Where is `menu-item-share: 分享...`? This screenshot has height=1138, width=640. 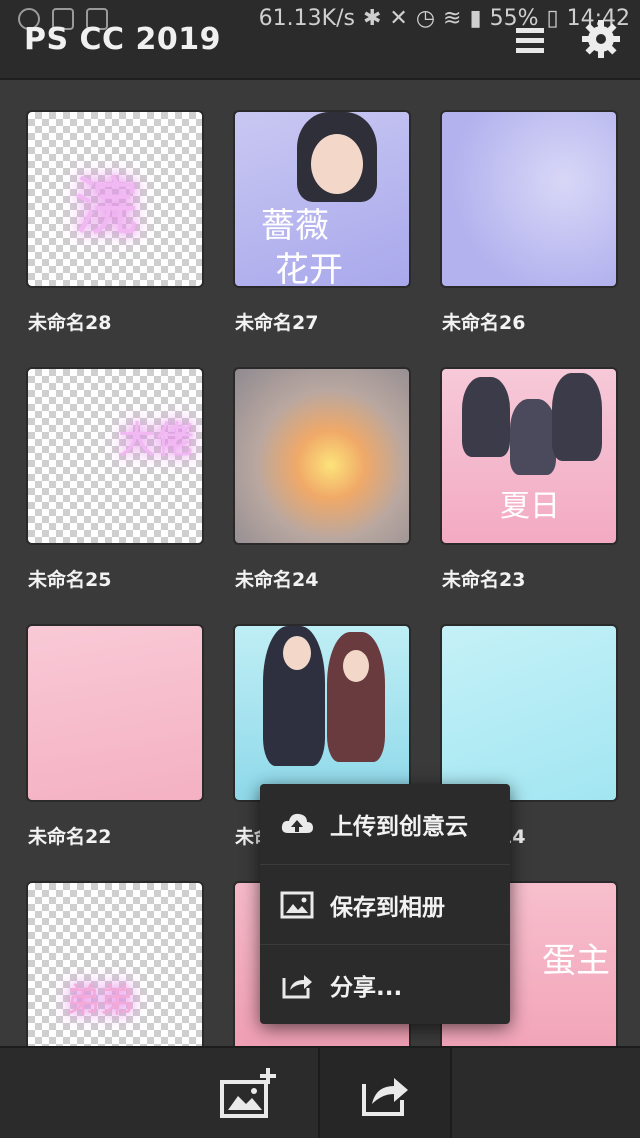 menu-item-share: 分享... is located at coordinates (385, 984).